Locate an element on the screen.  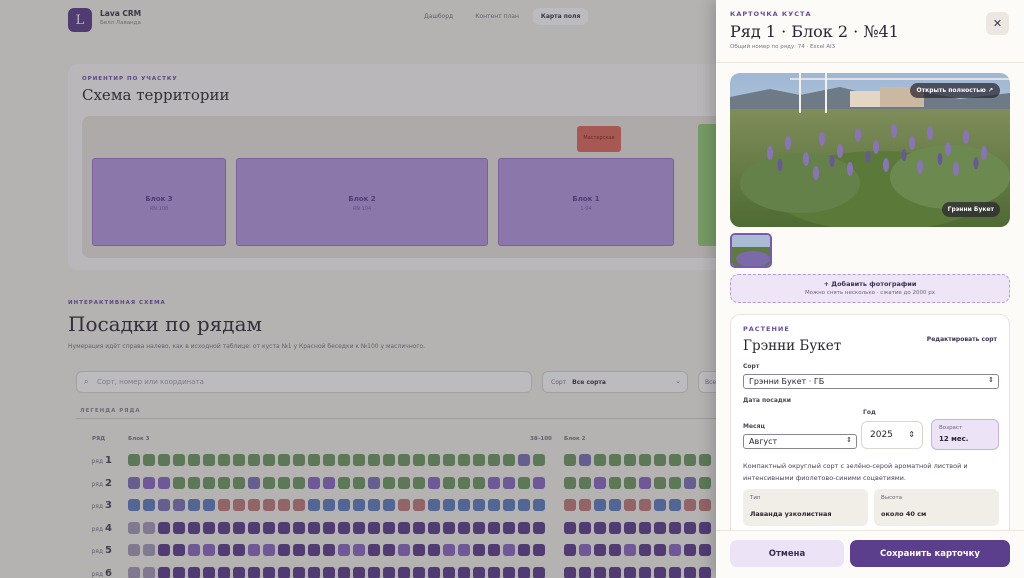
variety-label: Сорт is located at coordinates (751, 366).